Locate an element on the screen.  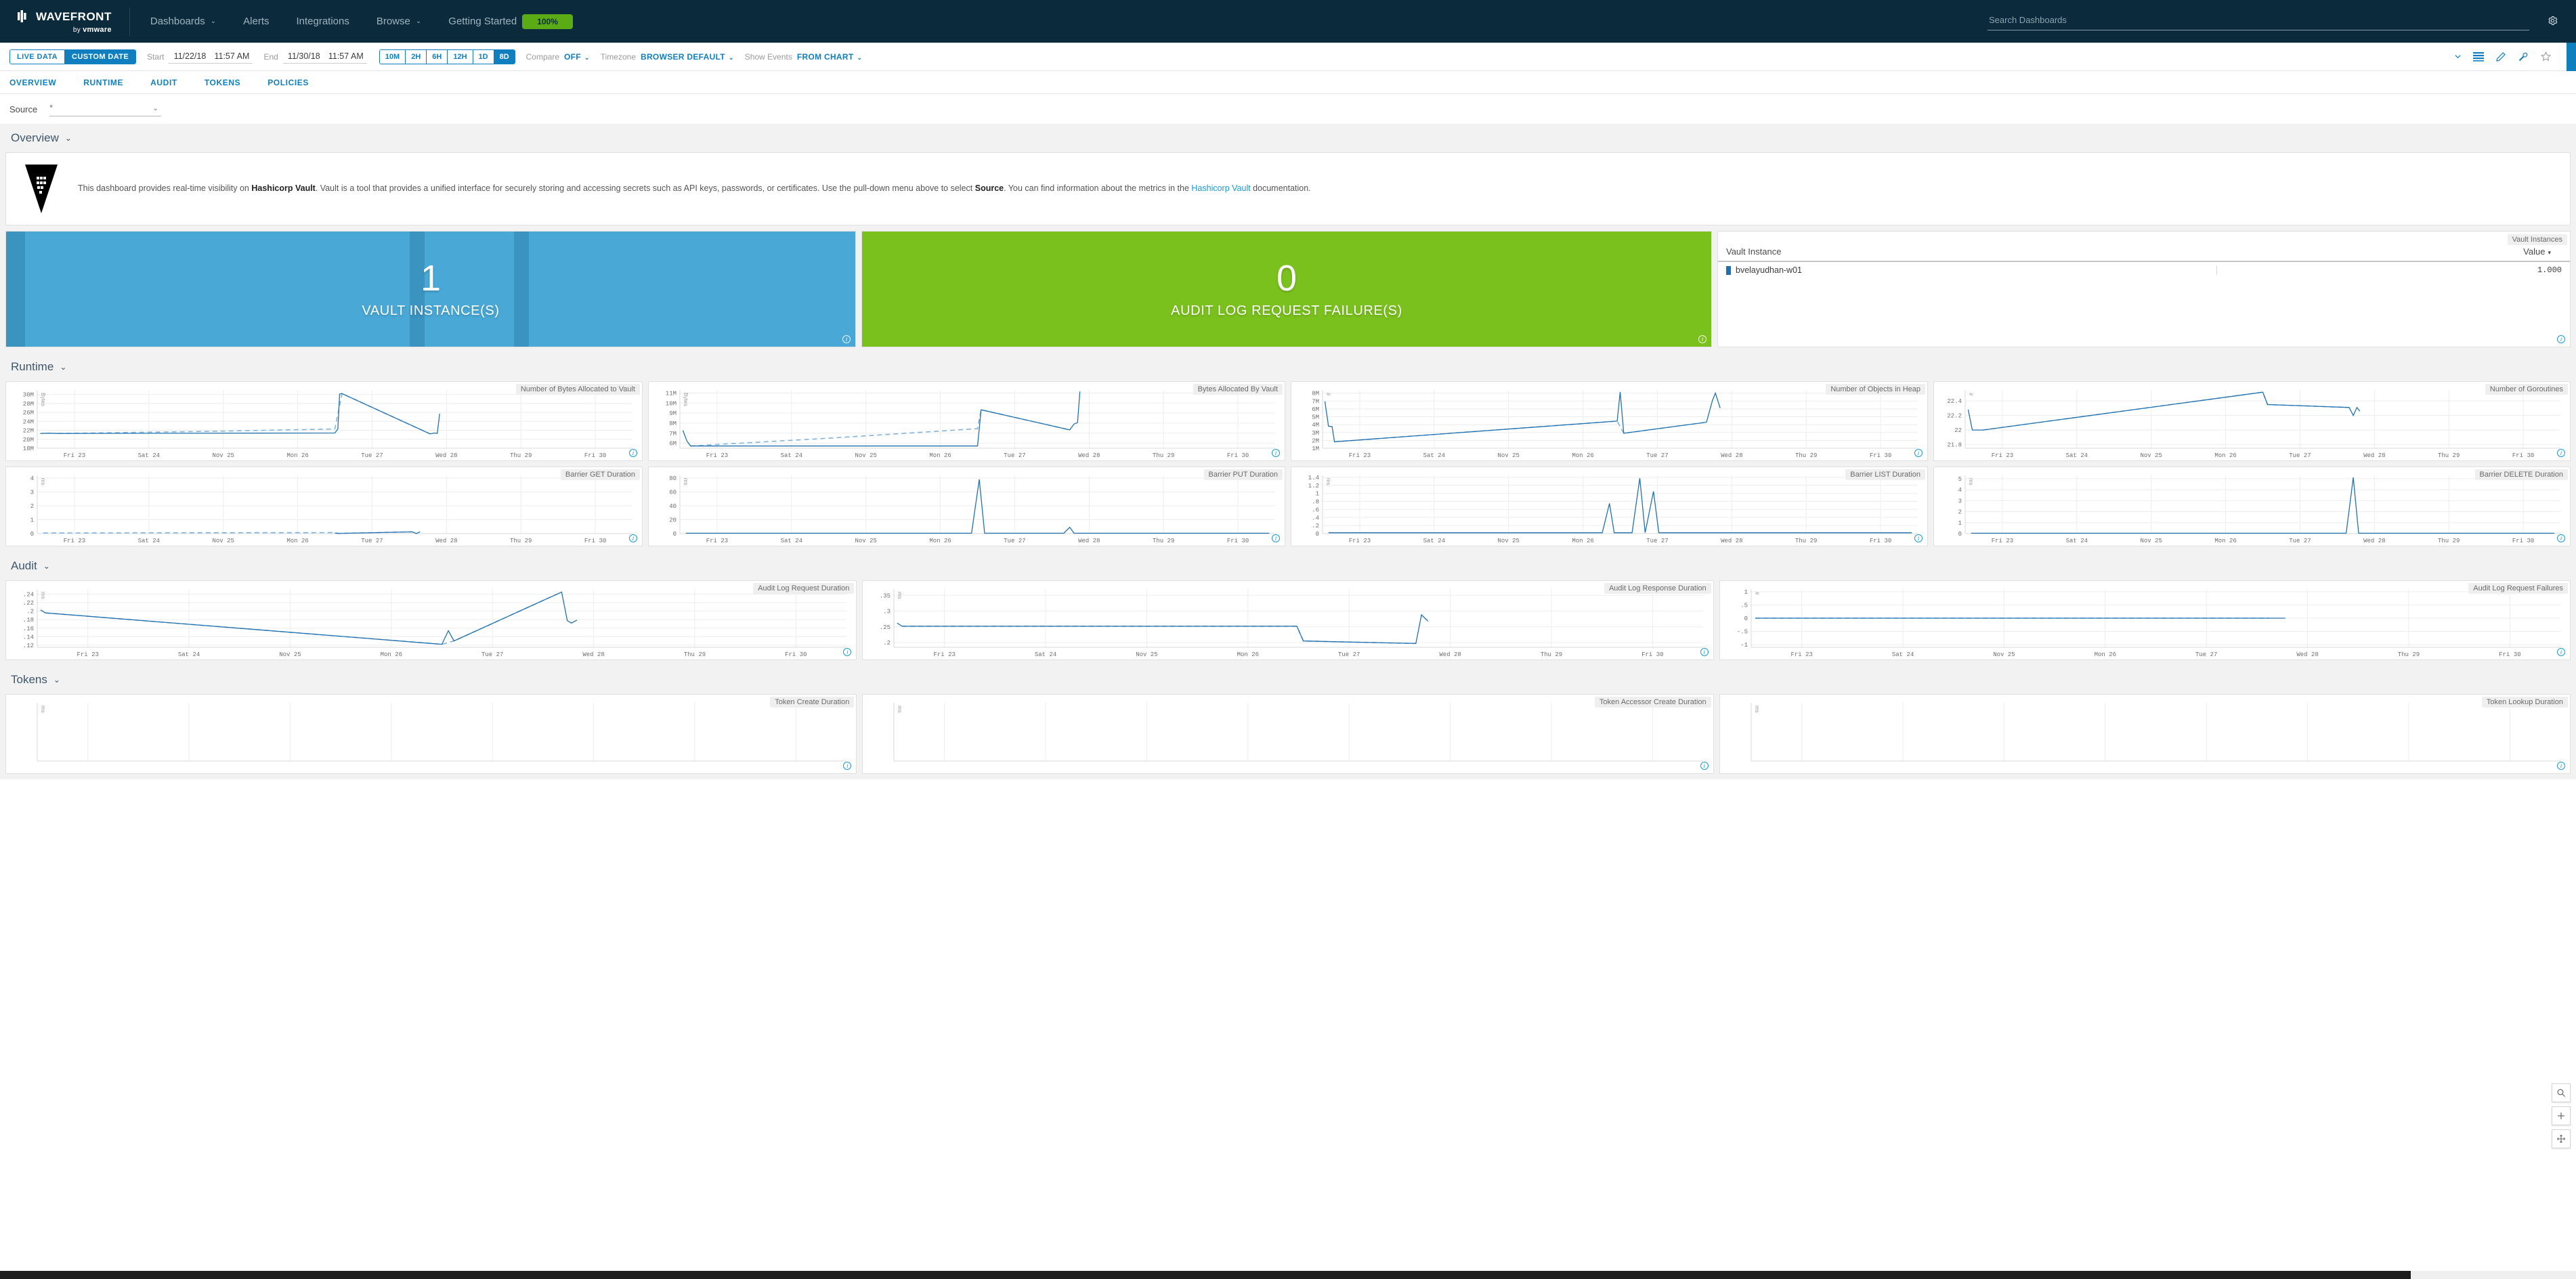
svg-text: Fri 23 is located at coordinates (2002, 456).